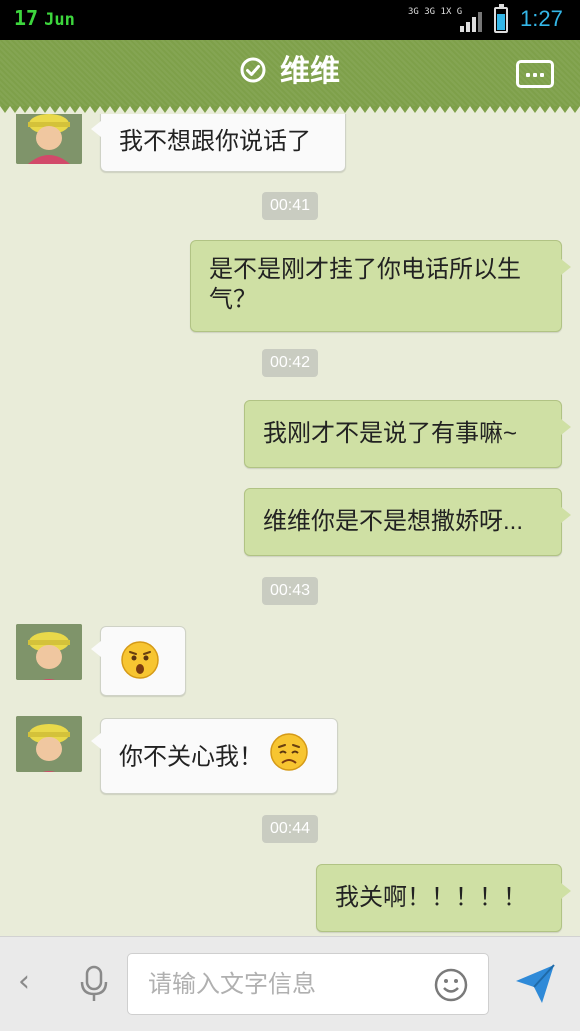 This screenshot has width=580, height=1031. Describe the element at coordinates (94, 984) in the screenshot. I see `microphone-icon` at that location.